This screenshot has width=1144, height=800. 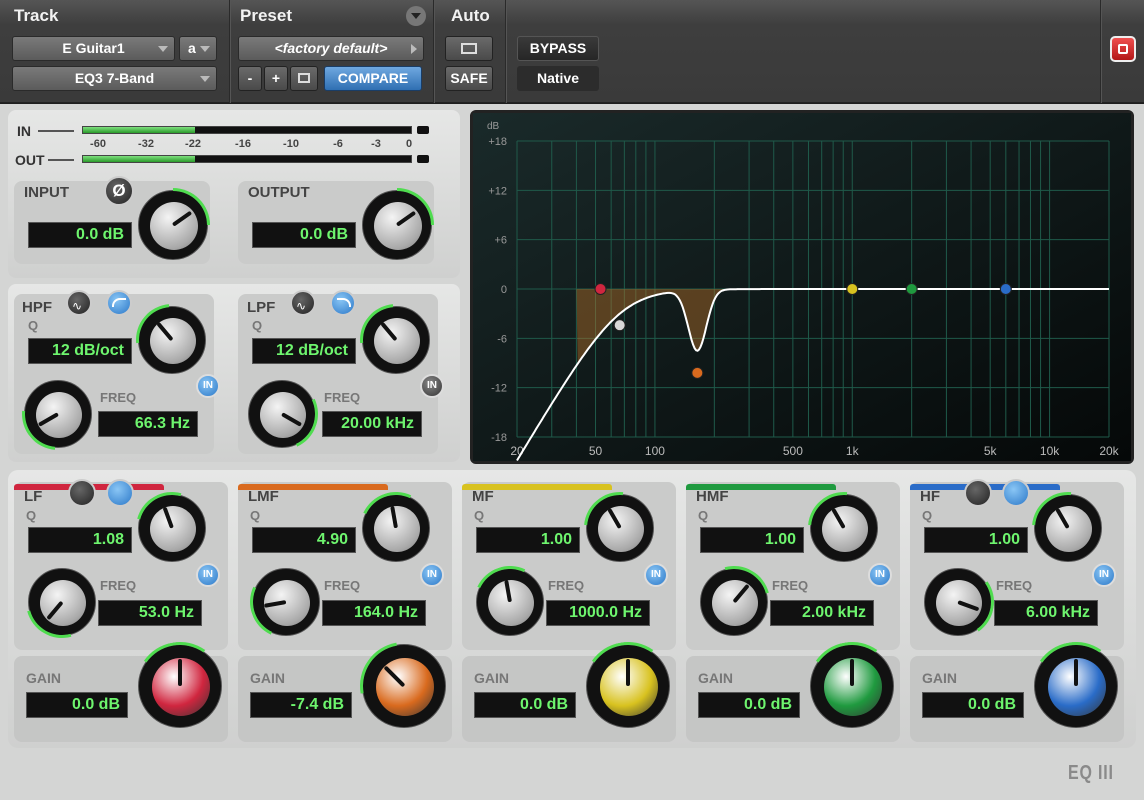 I want to click on previous-preset-button: -, so click(x=250, y=78).